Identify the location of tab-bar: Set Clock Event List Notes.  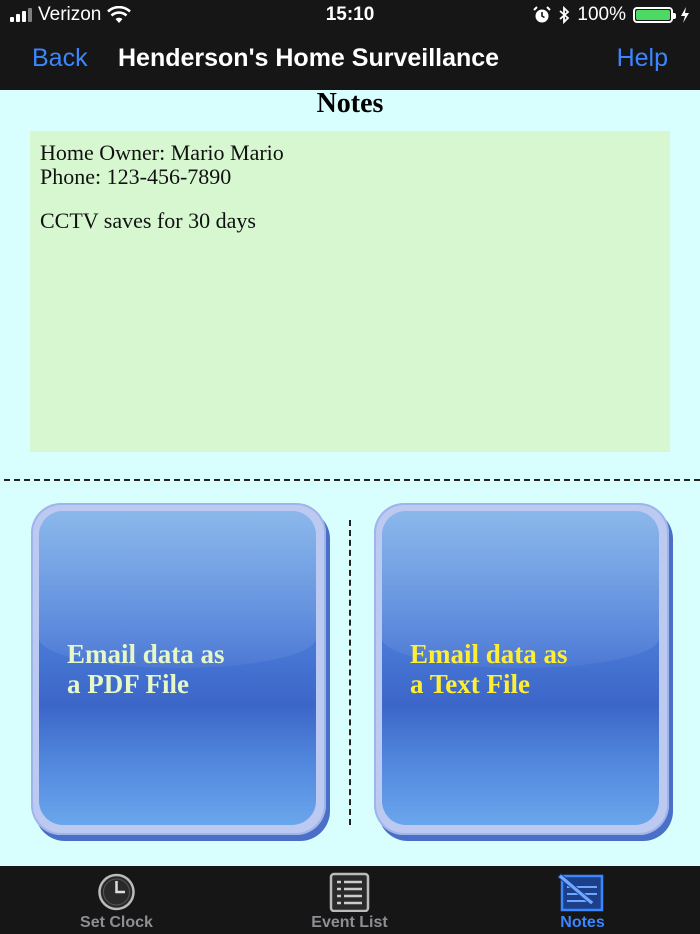
(350, 900).